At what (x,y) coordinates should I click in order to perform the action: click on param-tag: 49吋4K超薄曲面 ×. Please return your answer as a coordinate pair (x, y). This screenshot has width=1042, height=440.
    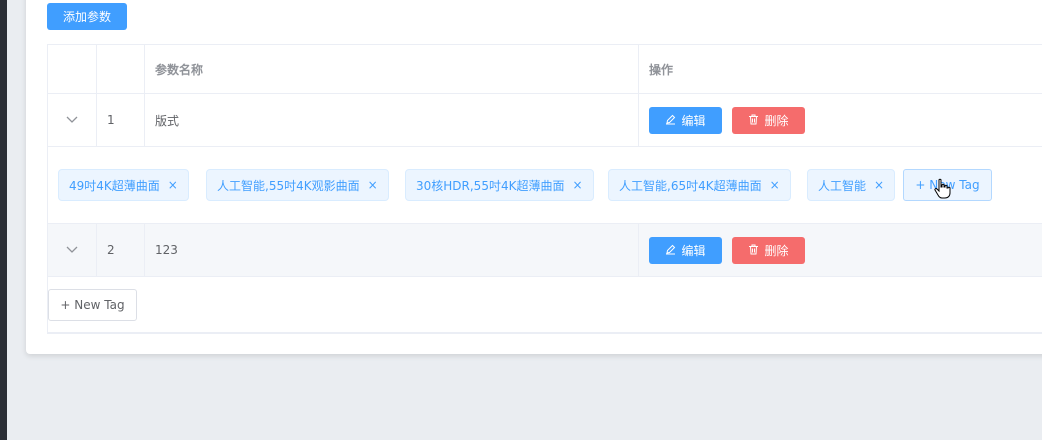
    Looking at the image, I should click on (123, 185).